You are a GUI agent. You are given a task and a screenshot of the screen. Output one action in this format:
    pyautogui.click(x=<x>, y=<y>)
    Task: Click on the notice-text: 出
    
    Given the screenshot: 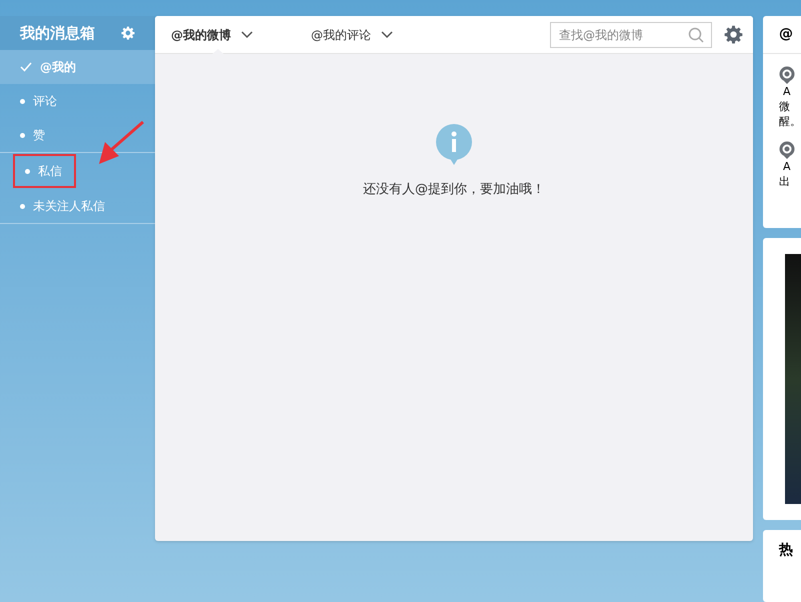 What is the action you would take?
    pyautogui.click(x=785, y=181)
    